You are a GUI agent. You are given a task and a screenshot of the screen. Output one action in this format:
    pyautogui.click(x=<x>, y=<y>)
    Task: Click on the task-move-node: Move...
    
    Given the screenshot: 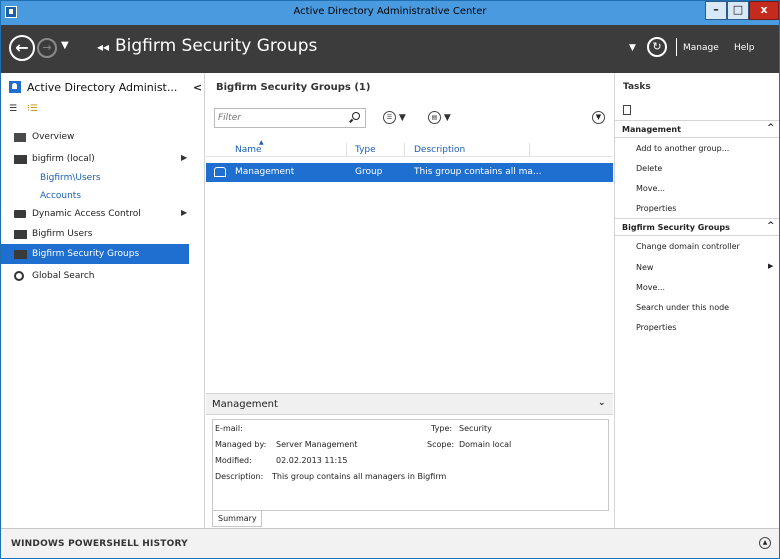 What is the action you would take?
    pyautogui.click(x=697, y=288)
    